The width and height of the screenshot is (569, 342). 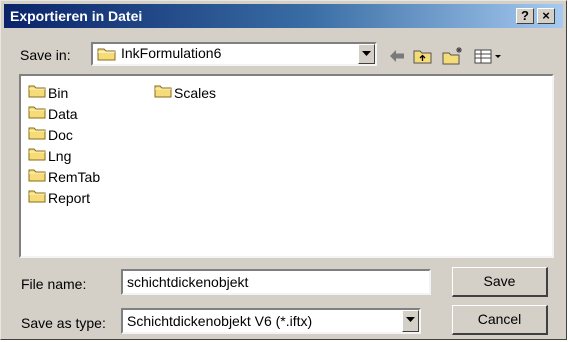 What do you see at coordinates (45, 55) in the screenshot?
I see `save-in-label: Save in:` at bounding box center [45, 55].